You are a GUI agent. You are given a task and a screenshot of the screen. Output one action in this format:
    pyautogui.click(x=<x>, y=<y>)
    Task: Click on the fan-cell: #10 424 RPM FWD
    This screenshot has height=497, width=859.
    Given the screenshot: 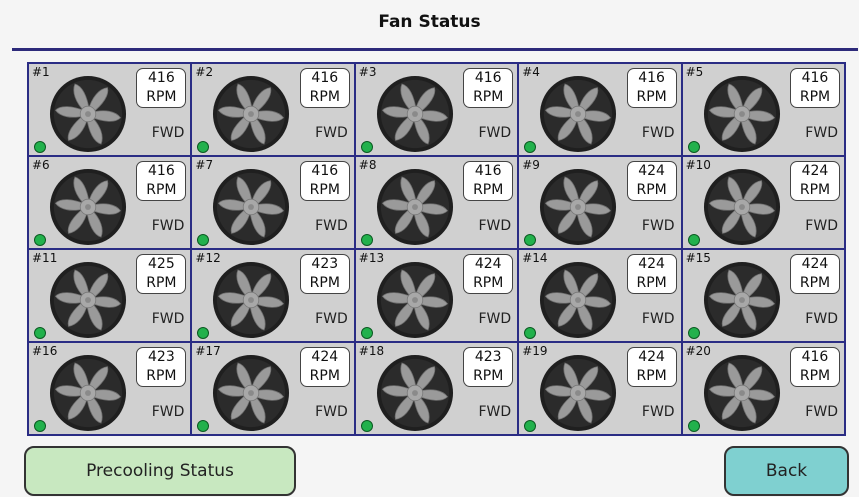 What is the action you would take?
    pyautogui.click(x=763, y=202)
    